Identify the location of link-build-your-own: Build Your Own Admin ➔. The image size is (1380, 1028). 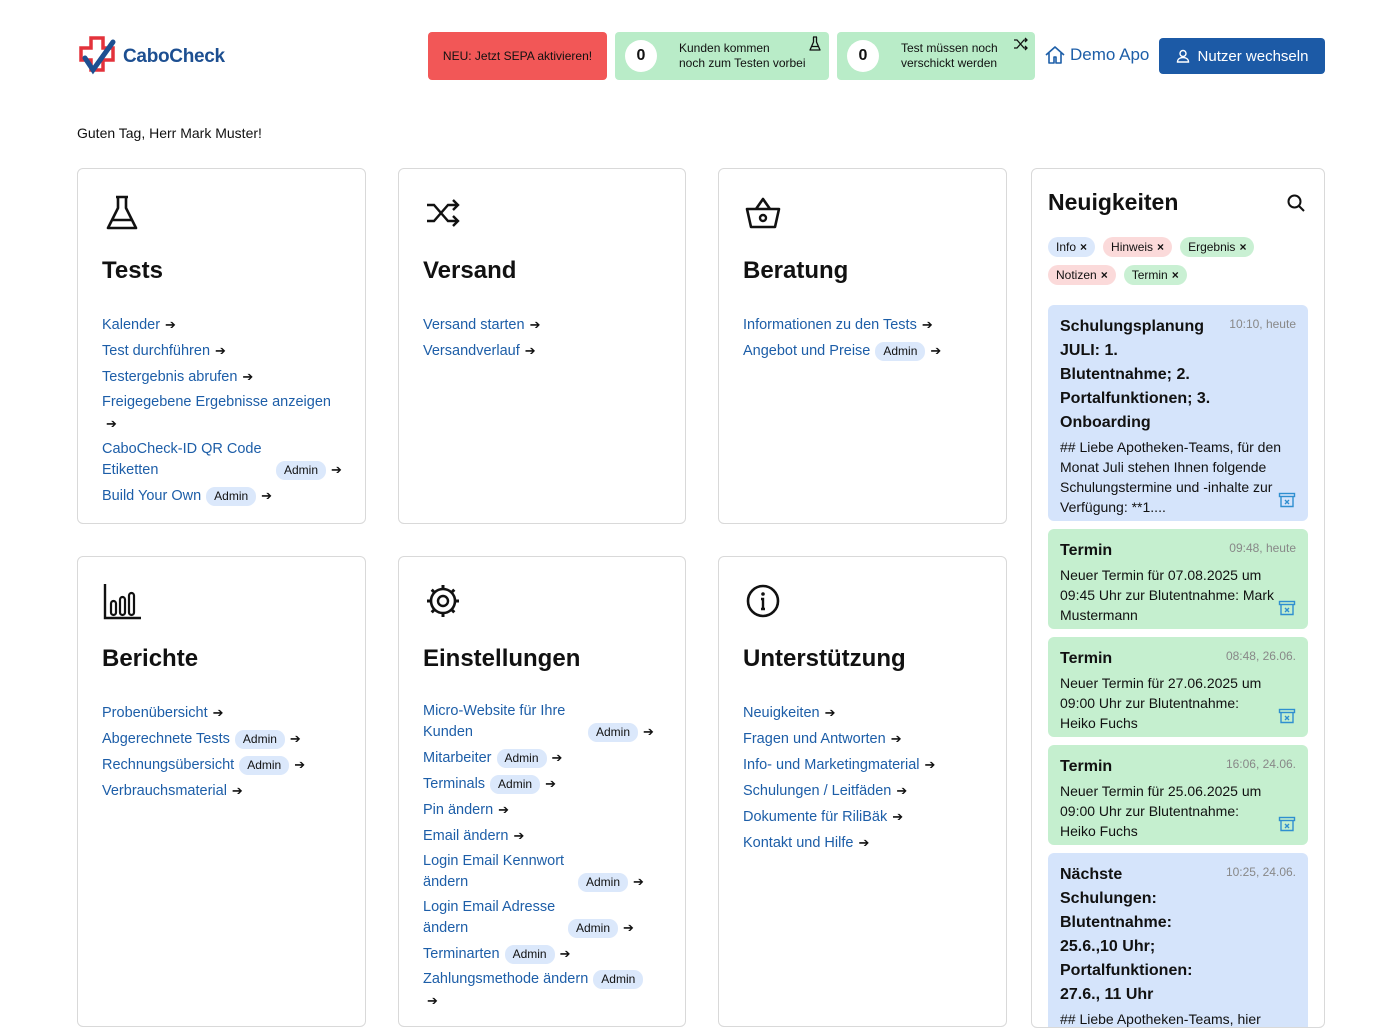
(223, 496).